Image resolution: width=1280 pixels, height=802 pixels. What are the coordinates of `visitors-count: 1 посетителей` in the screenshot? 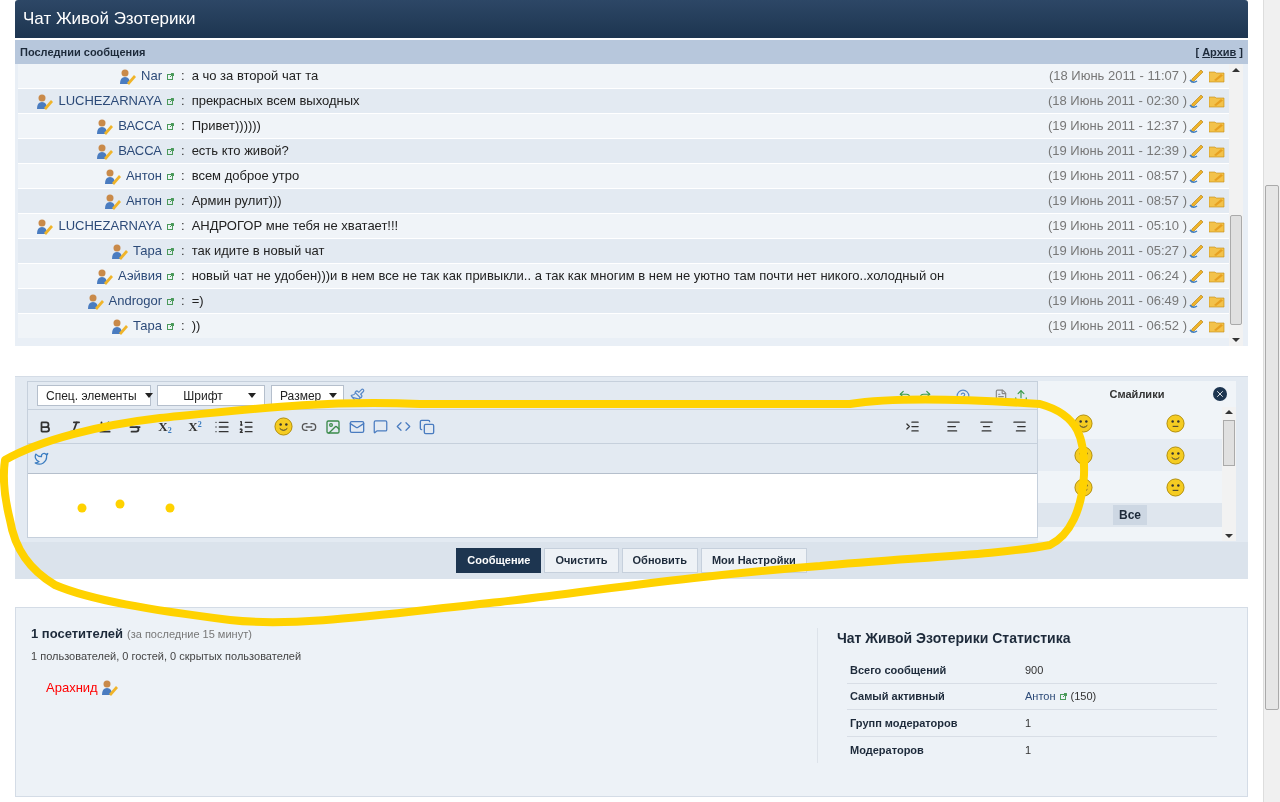 It's located at (77, 634).